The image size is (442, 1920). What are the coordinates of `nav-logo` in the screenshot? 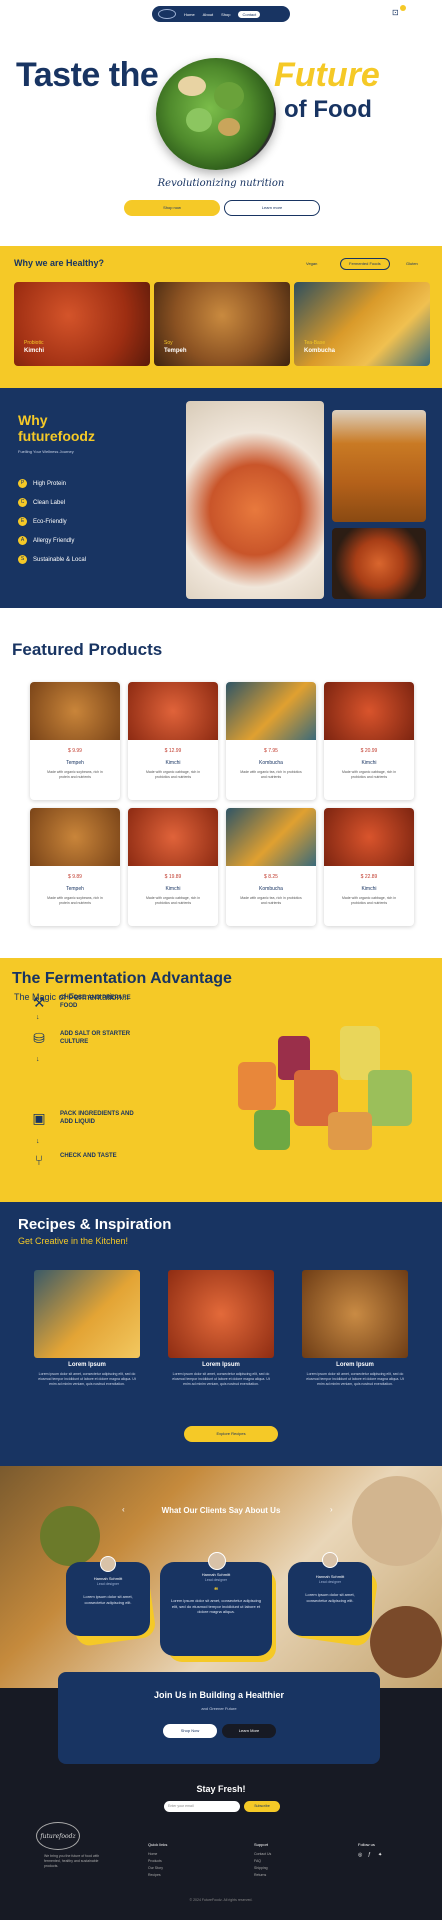 It's located at (167, 14).